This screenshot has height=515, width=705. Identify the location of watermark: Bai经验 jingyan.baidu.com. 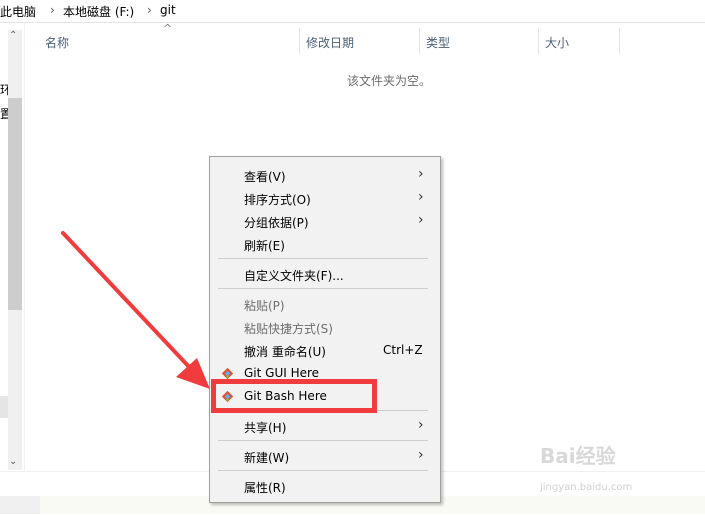
(586, 466).